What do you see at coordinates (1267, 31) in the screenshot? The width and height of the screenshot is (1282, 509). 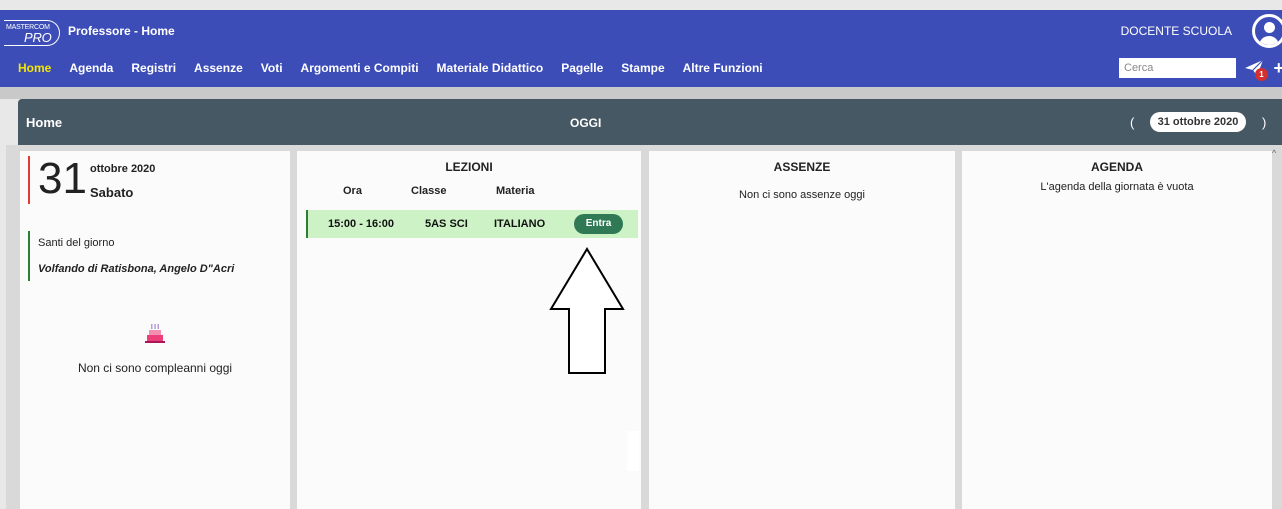 I see `user-avatar-icon` at bounding box center [1267, 31].